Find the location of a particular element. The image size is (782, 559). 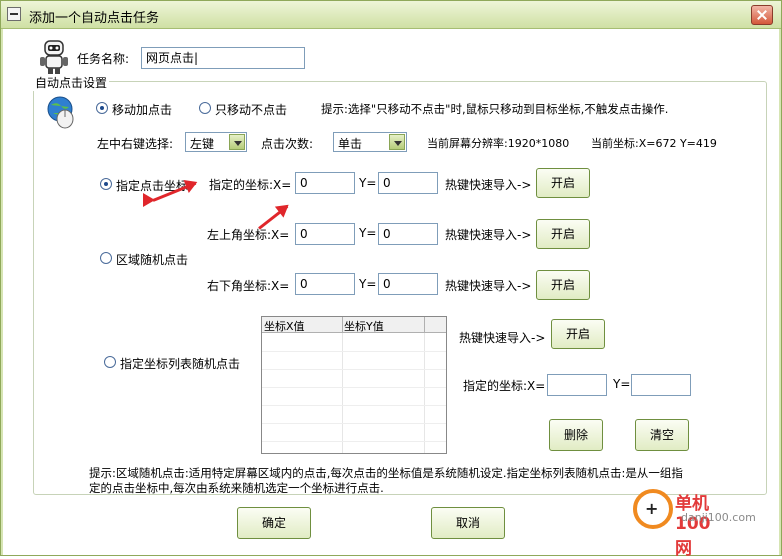

area-hotkey-label-1: 热键快速导入-> is located at coordinates (488, 235).